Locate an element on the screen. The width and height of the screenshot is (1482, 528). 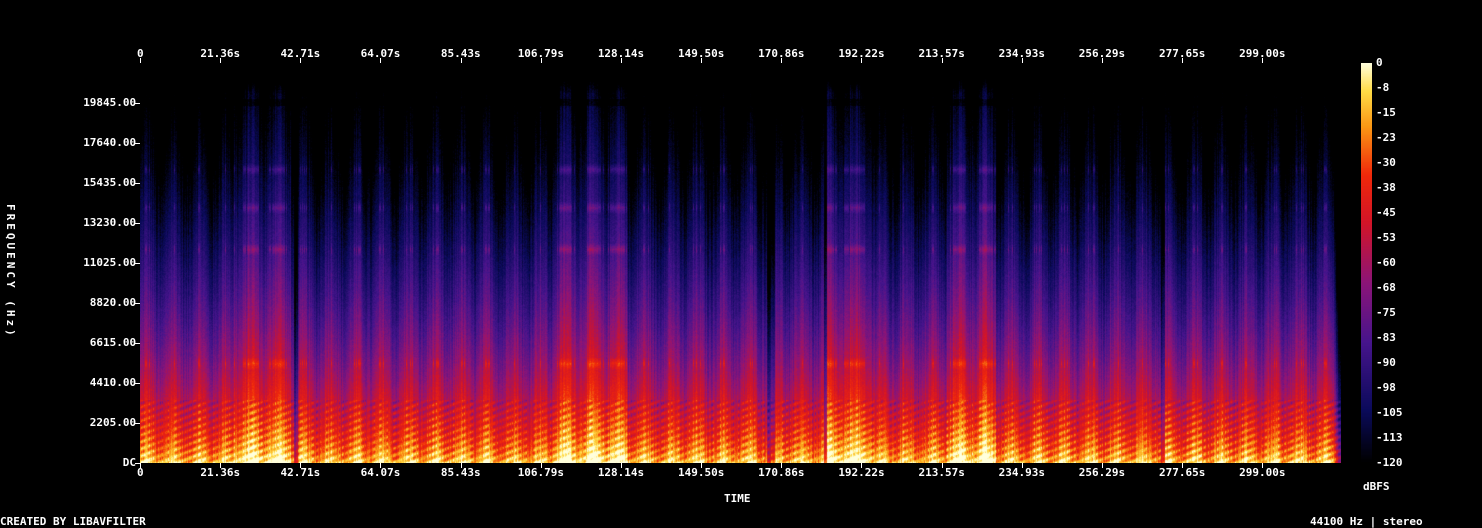
colorbar is located at coordinates (1366, 263).